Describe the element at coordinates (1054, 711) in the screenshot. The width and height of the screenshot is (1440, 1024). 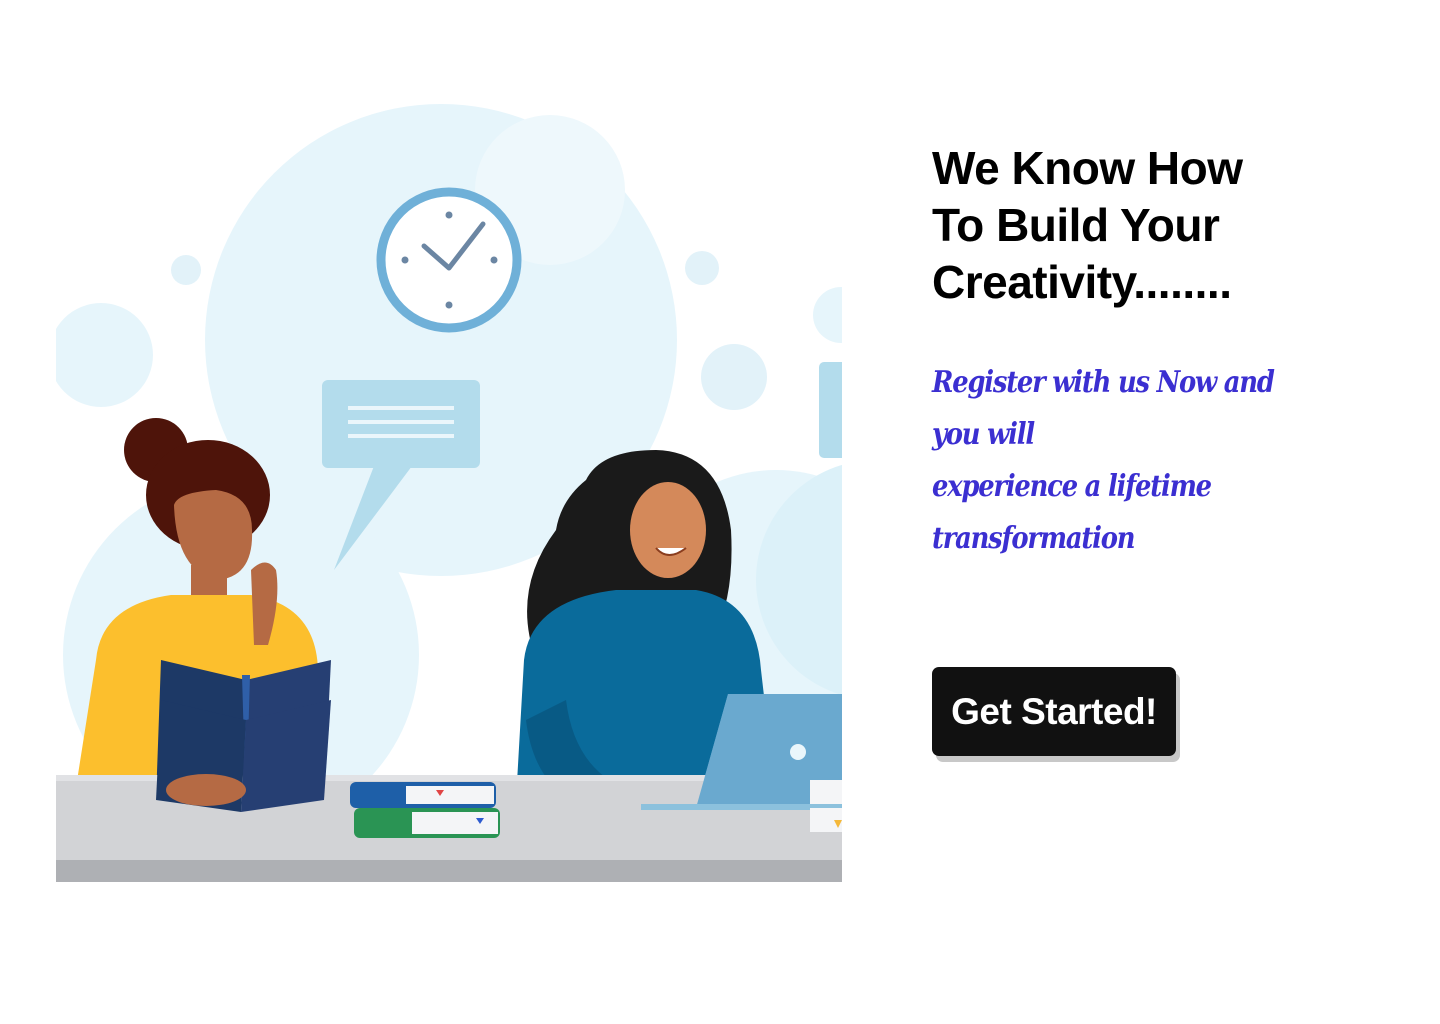
I see `get-started-button: Get Started!` at that location.